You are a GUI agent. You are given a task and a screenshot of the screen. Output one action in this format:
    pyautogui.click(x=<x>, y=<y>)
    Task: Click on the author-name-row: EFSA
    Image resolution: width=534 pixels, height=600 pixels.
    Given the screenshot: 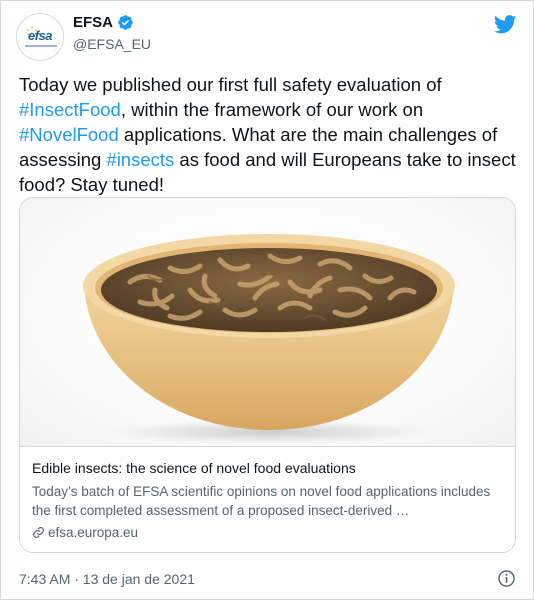 What is the action you would take?
    pyautogui.click(x=103, y=22)
    